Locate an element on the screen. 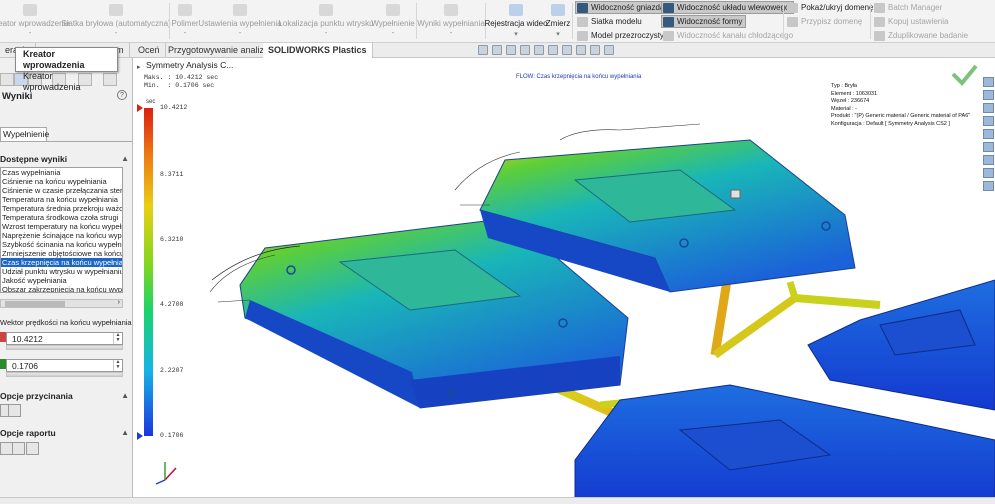 This screenshot has width=995, height=504. view-settings-icon is located at coordinates (609, 50).